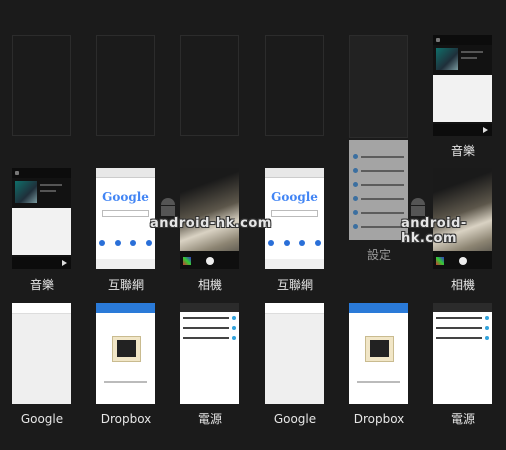 The image size is (506, 450). I want to click on recent-app-card-settings, so click(378, 190).